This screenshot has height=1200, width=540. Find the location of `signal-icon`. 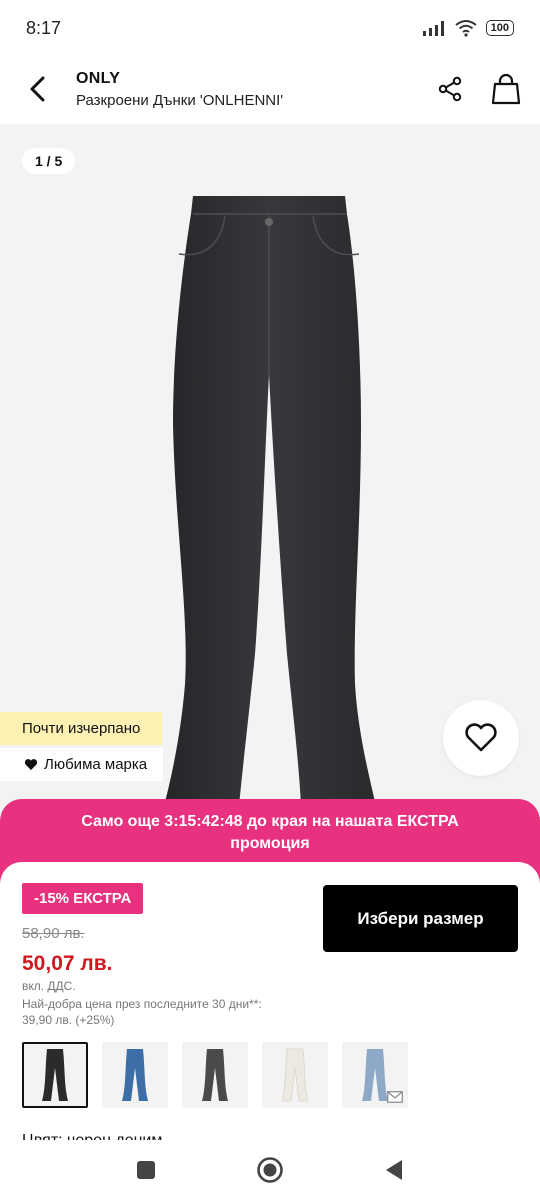

signal-icon is located at coordinates (433, 28).